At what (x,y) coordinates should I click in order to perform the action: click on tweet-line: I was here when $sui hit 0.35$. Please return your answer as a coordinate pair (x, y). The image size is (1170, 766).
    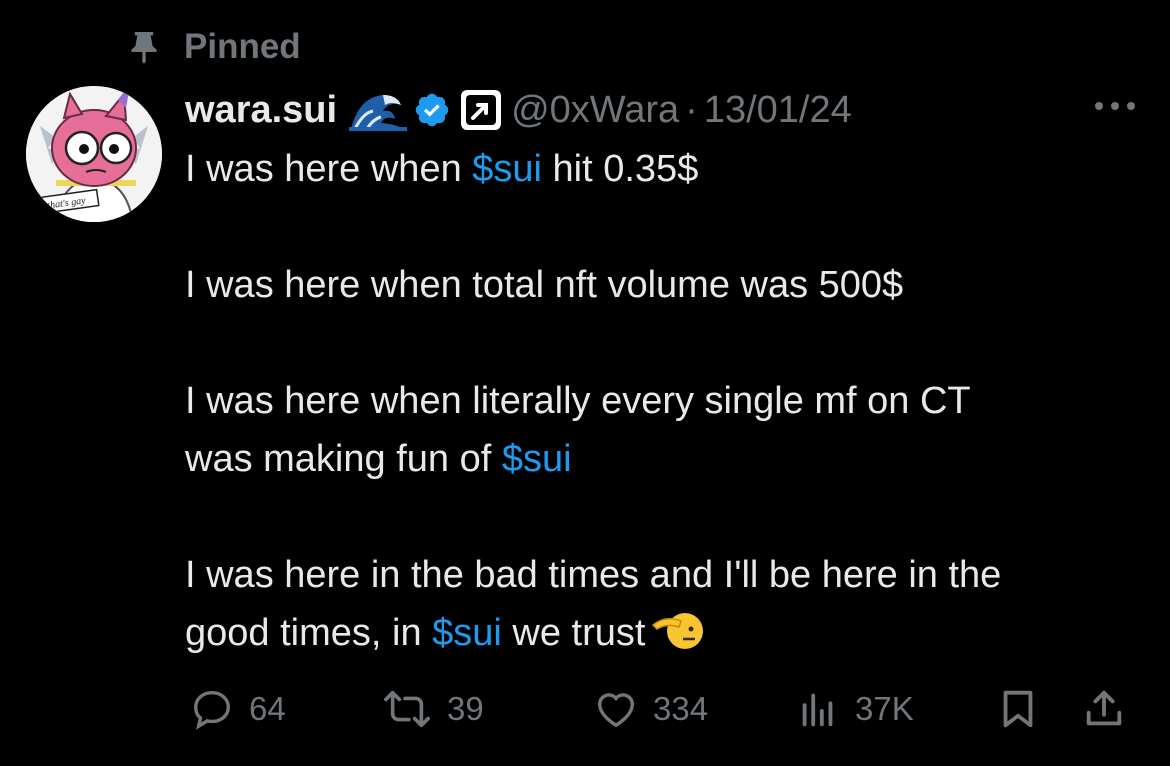
    Looking at the image, I should click on (442, 169).